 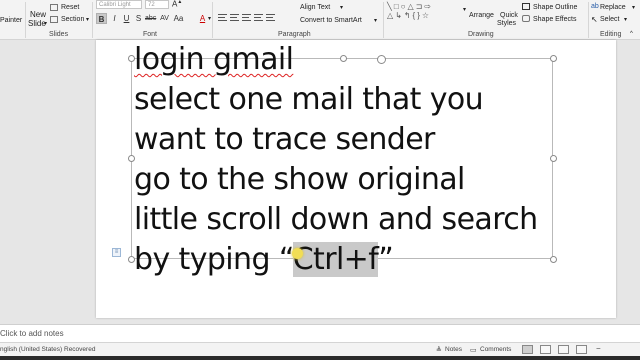 What do you see at coordinates (32, 333) in the screenshot?
I see `notes-placeholder: Click to add notes` at bounding box center [32, 333].